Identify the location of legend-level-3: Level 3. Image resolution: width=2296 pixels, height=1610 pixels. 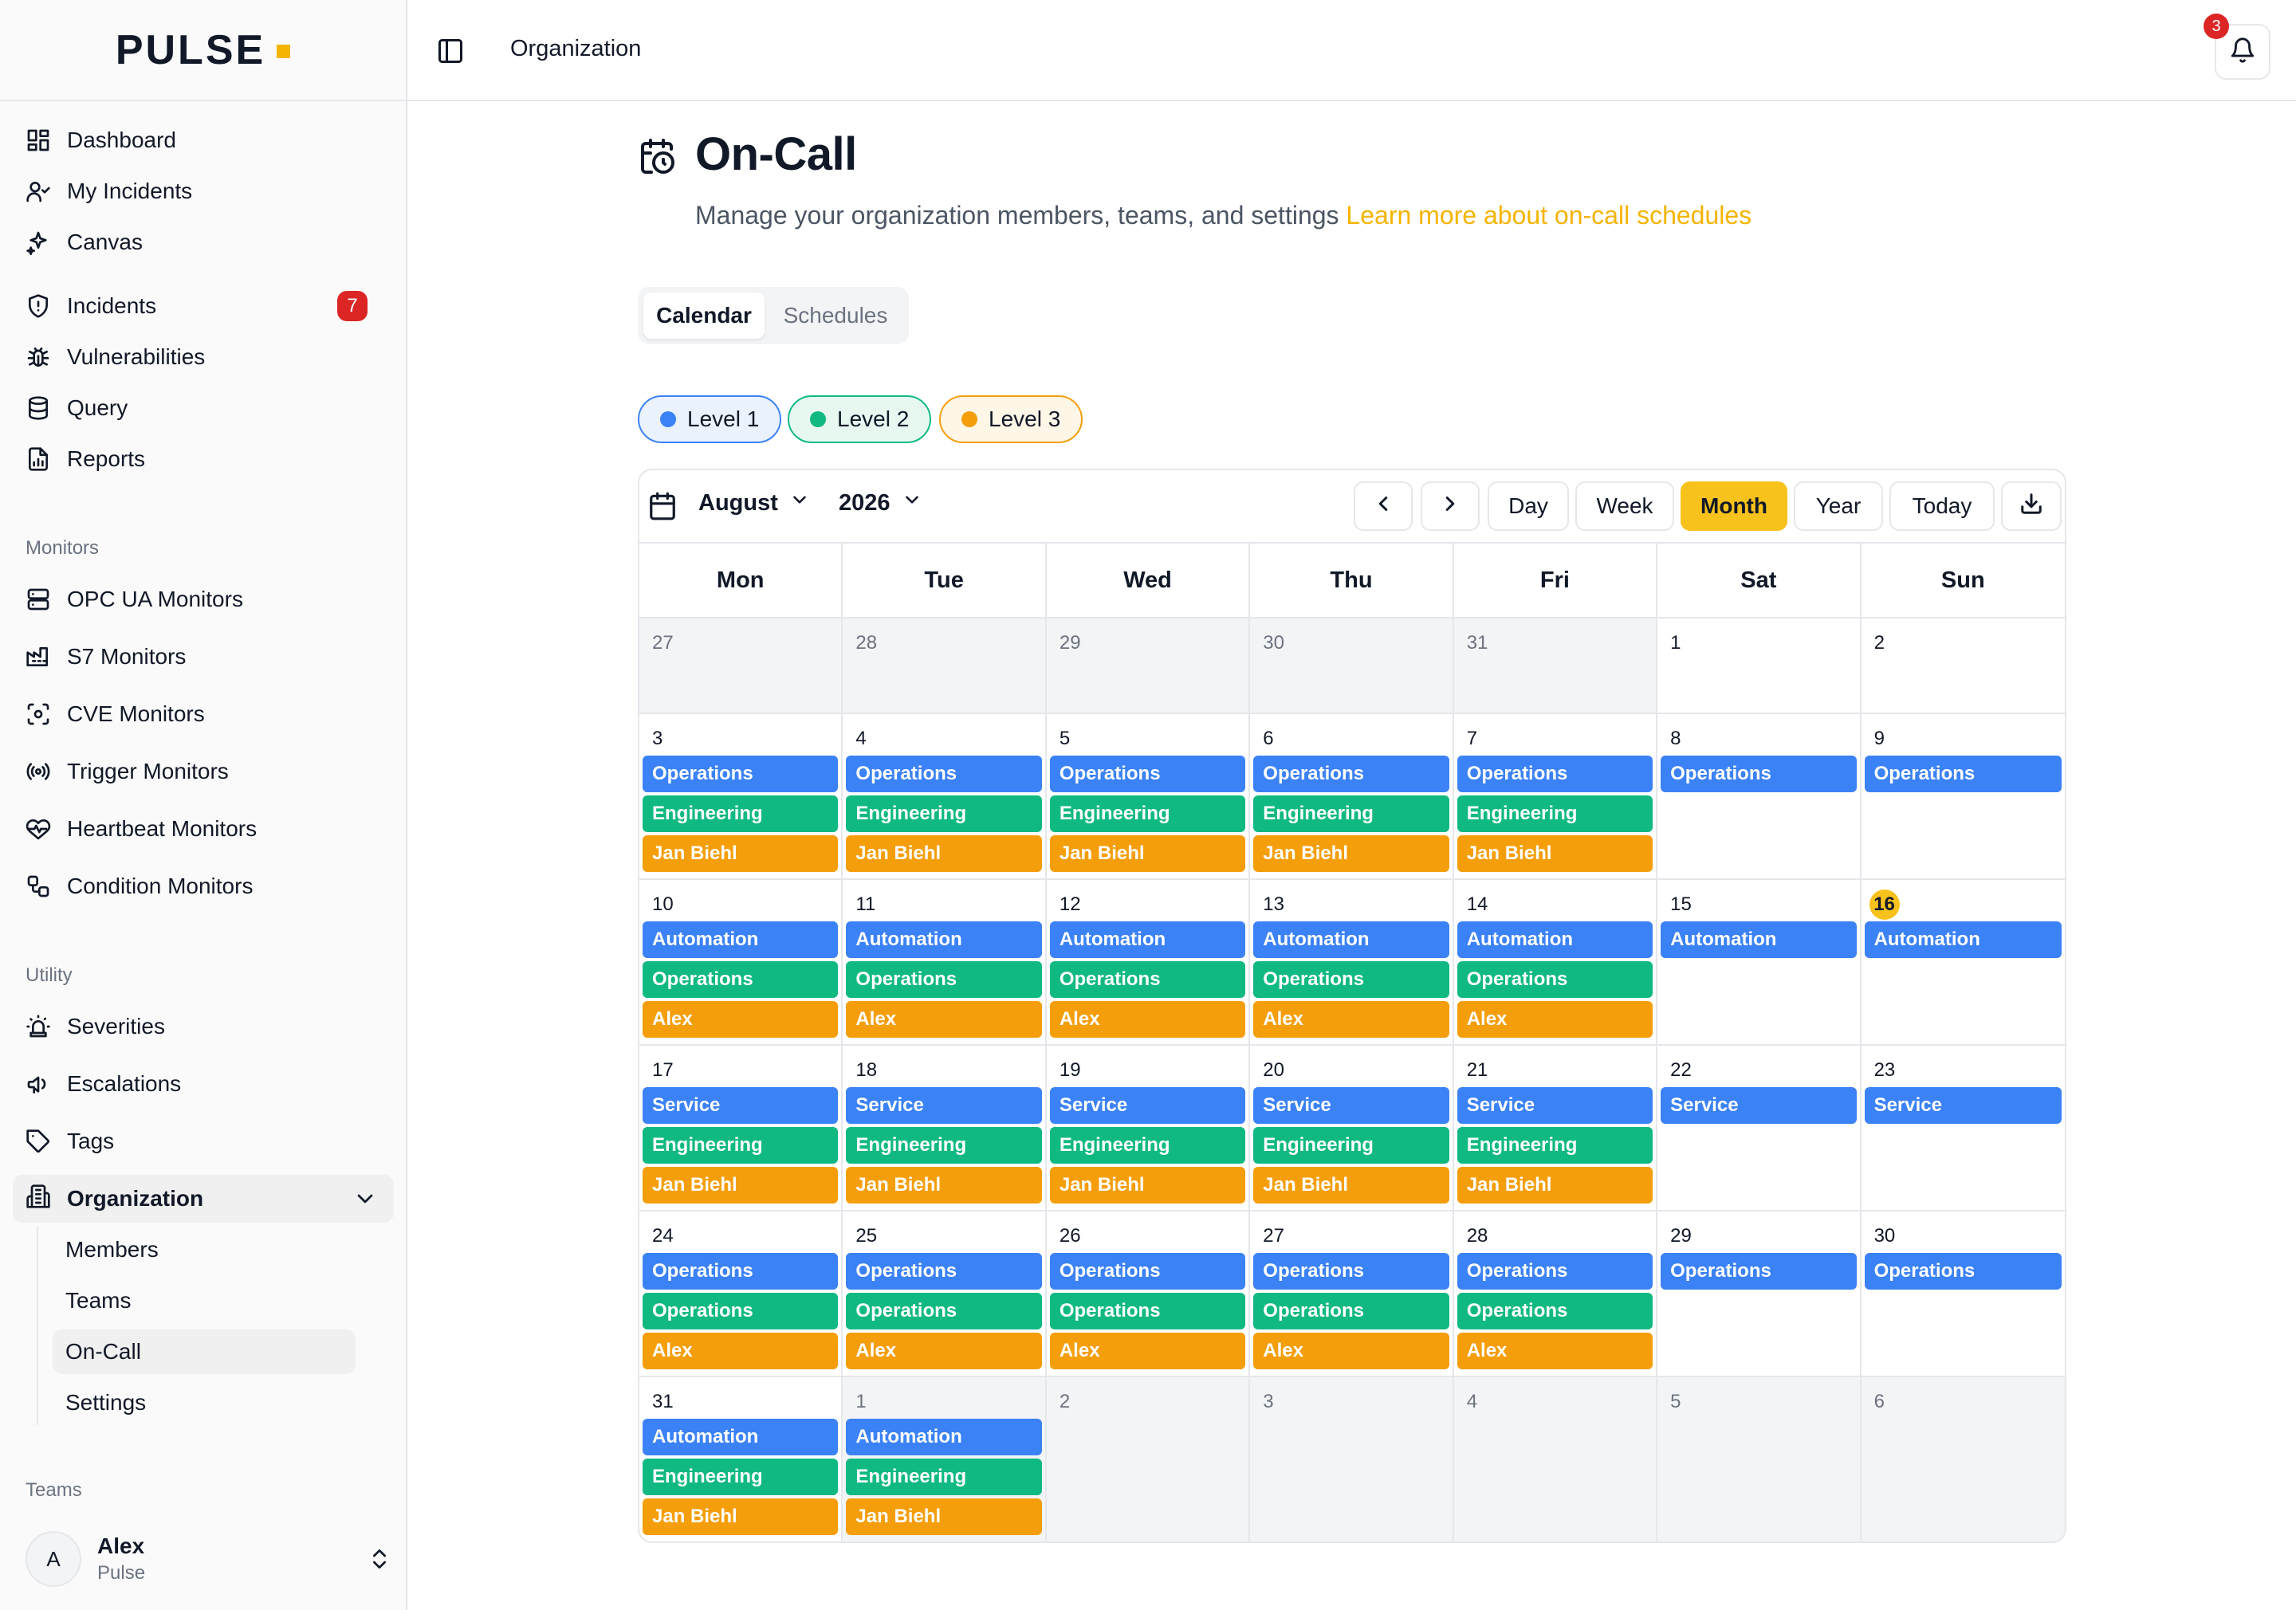
(1011, 419).